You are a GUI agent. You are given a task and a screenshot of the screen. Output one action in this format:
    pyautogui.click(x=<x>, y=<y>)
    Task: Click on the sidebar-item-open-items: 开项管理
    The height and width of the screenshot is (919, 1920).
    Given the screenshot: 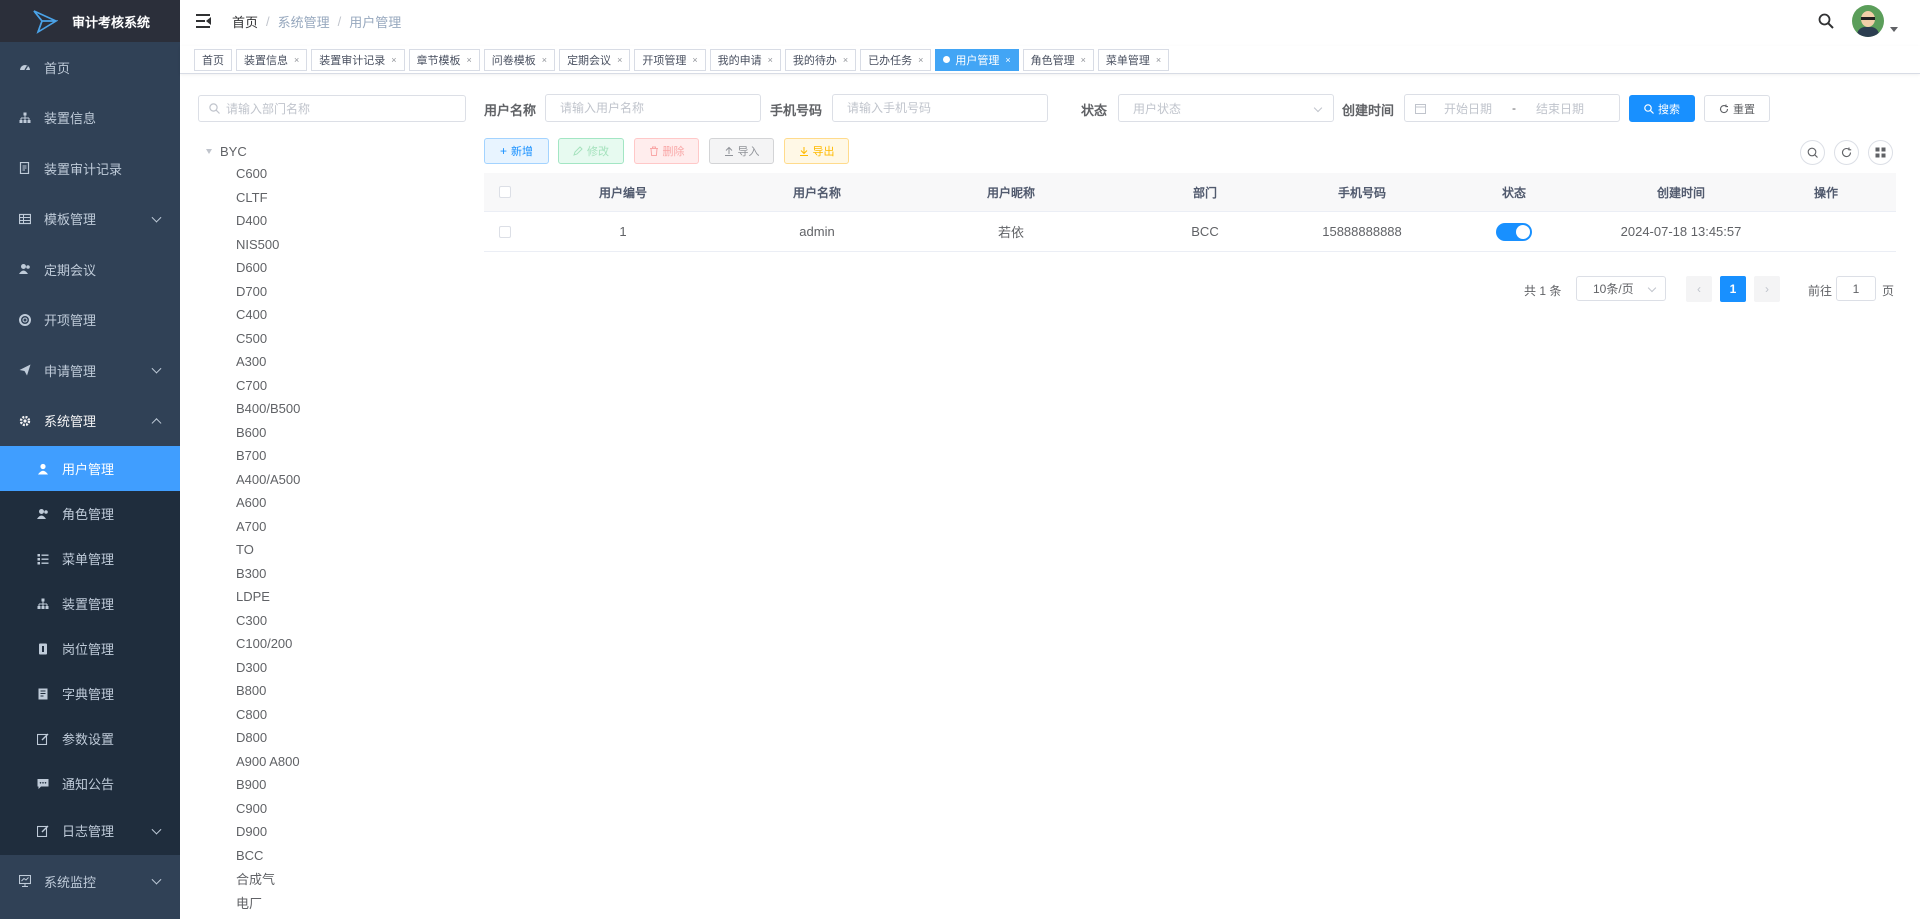 What is the action you would take?
    pyautogui.click(x=90, y=320)
    